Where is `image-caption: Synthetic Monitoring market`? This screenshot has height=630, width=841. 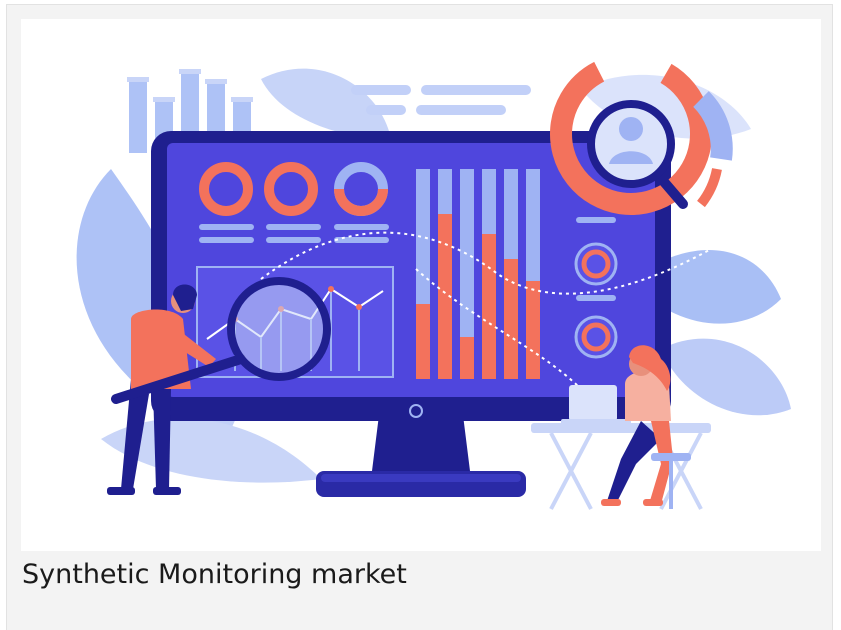 image-caption: Synthetic Monitoring market is located at coordinates (214, 574).